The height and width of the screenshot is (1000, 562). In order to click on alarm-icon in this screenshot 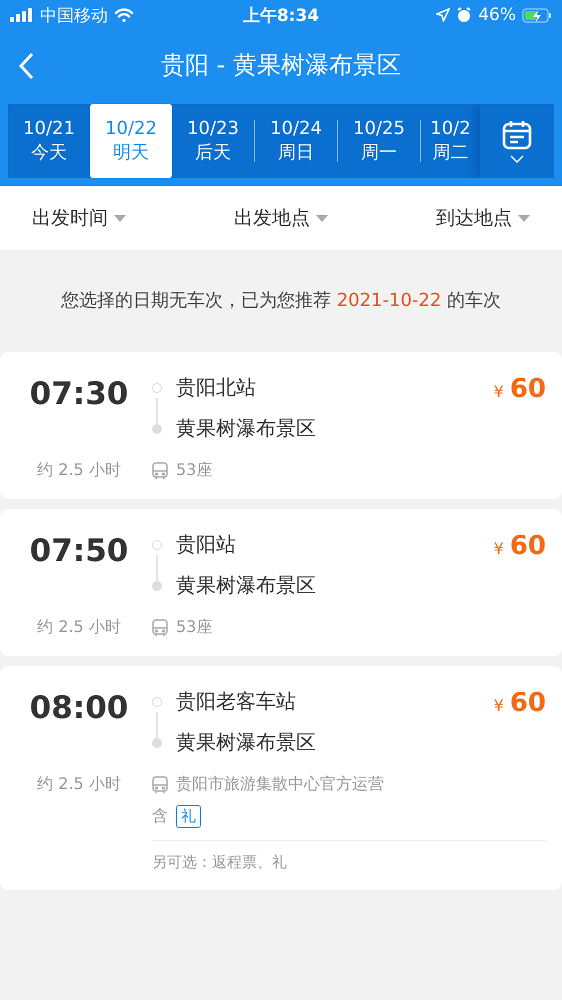, I will do `click(464, 15)`.